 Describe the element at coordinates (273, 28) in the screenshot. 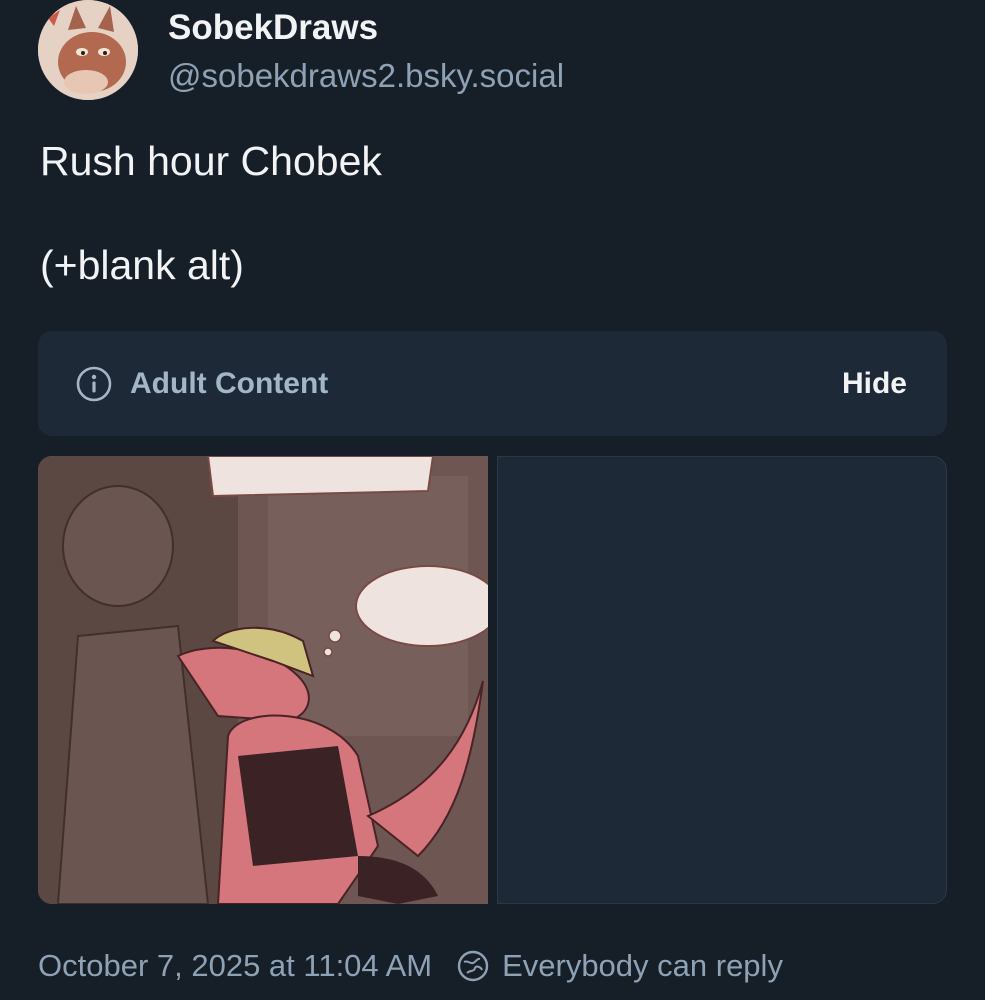

I see `author-display-name: SobekDraws` at that location.